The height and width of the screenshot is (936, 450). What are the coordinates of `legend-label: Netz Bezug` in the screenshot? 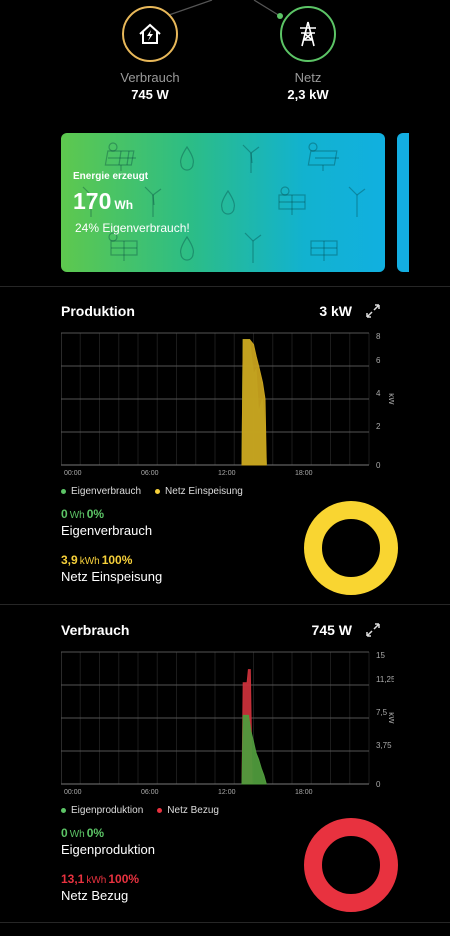 It's located at (193, 810).